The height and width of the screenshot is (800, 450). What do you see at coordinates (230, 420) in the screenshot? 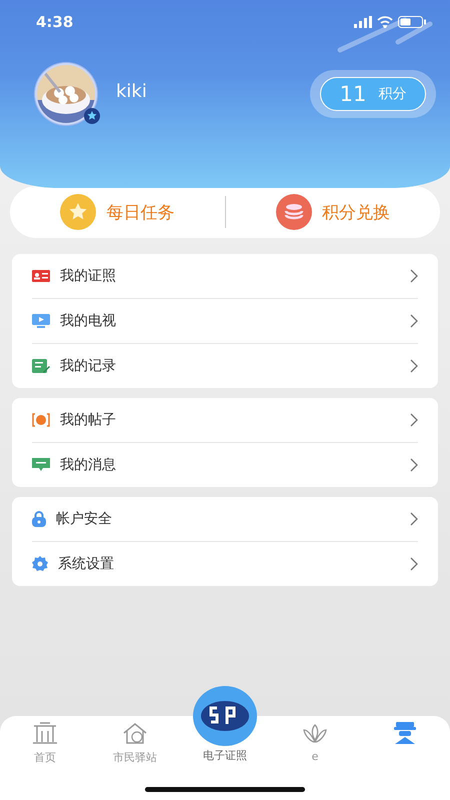
I see `menu-item: 我的帖子` at bounding box center [230, 420].